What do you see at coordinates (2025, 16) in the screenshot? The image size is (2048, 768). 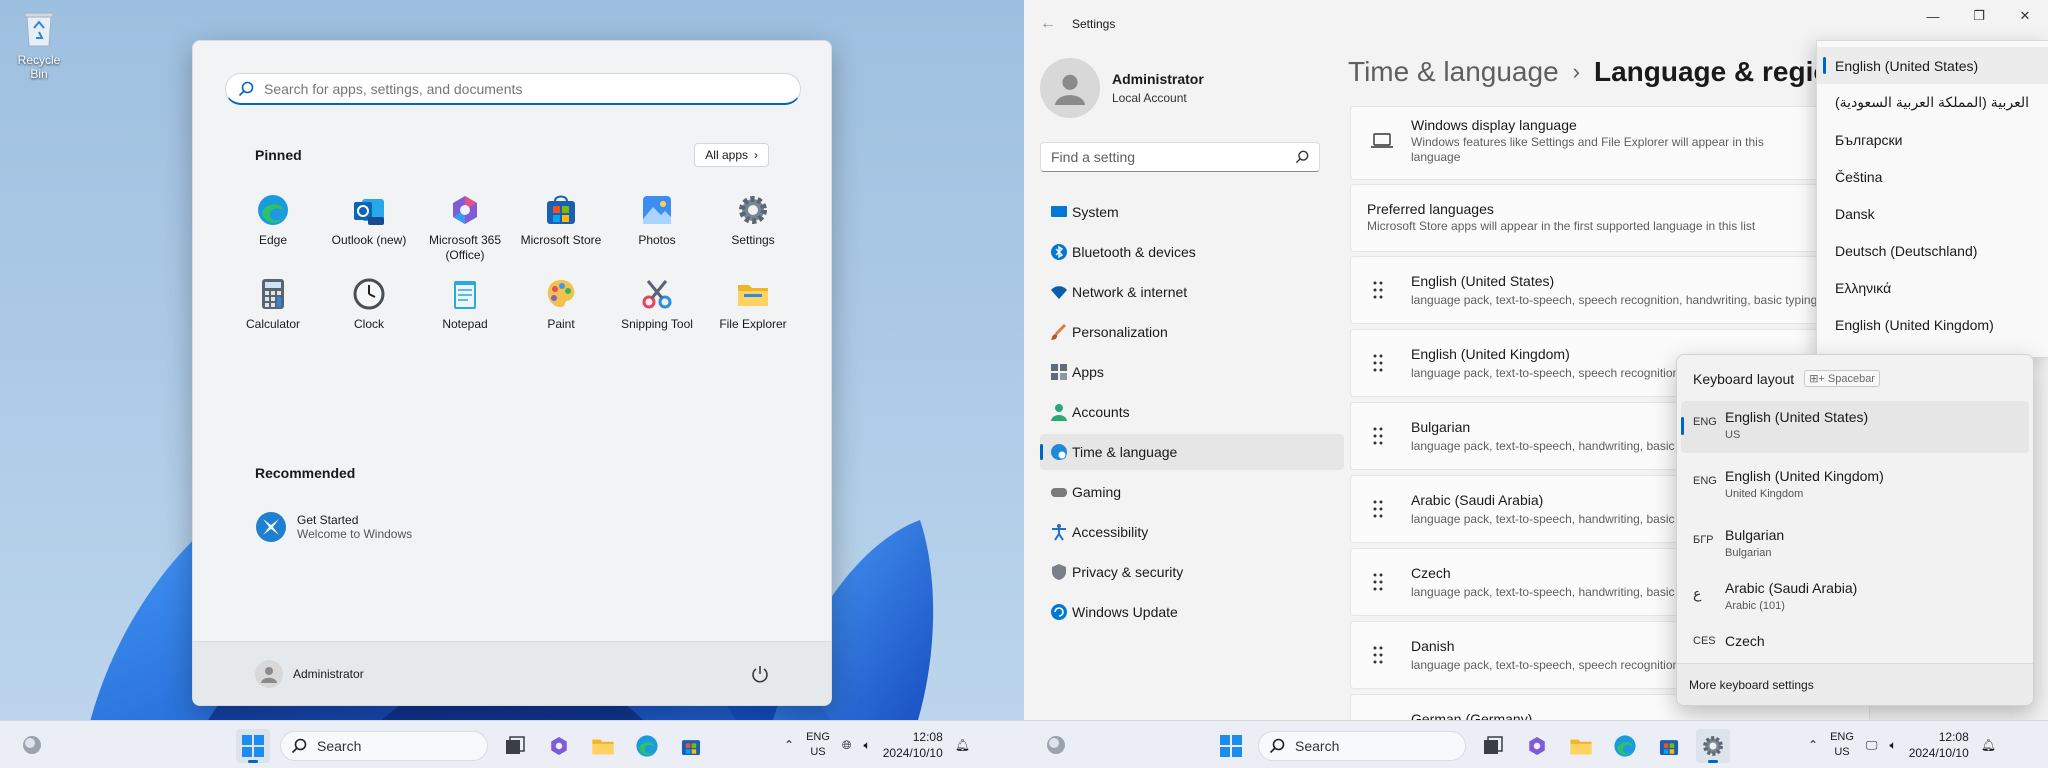 I see `close-button: ✕` at bounding box center [2025, 16].